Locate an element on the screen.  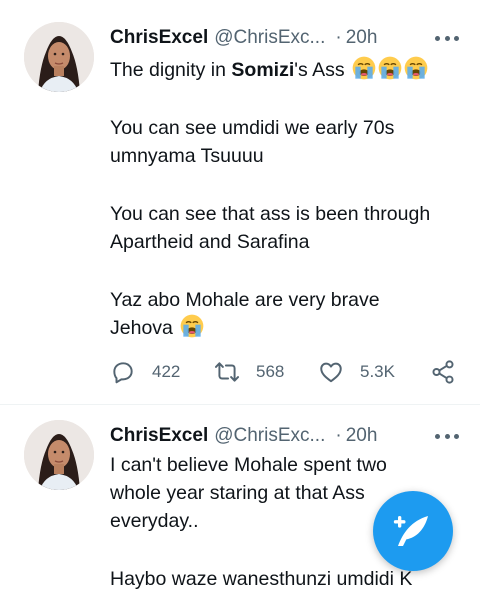
reply-count: 422 is located at coordinates (166, 371).